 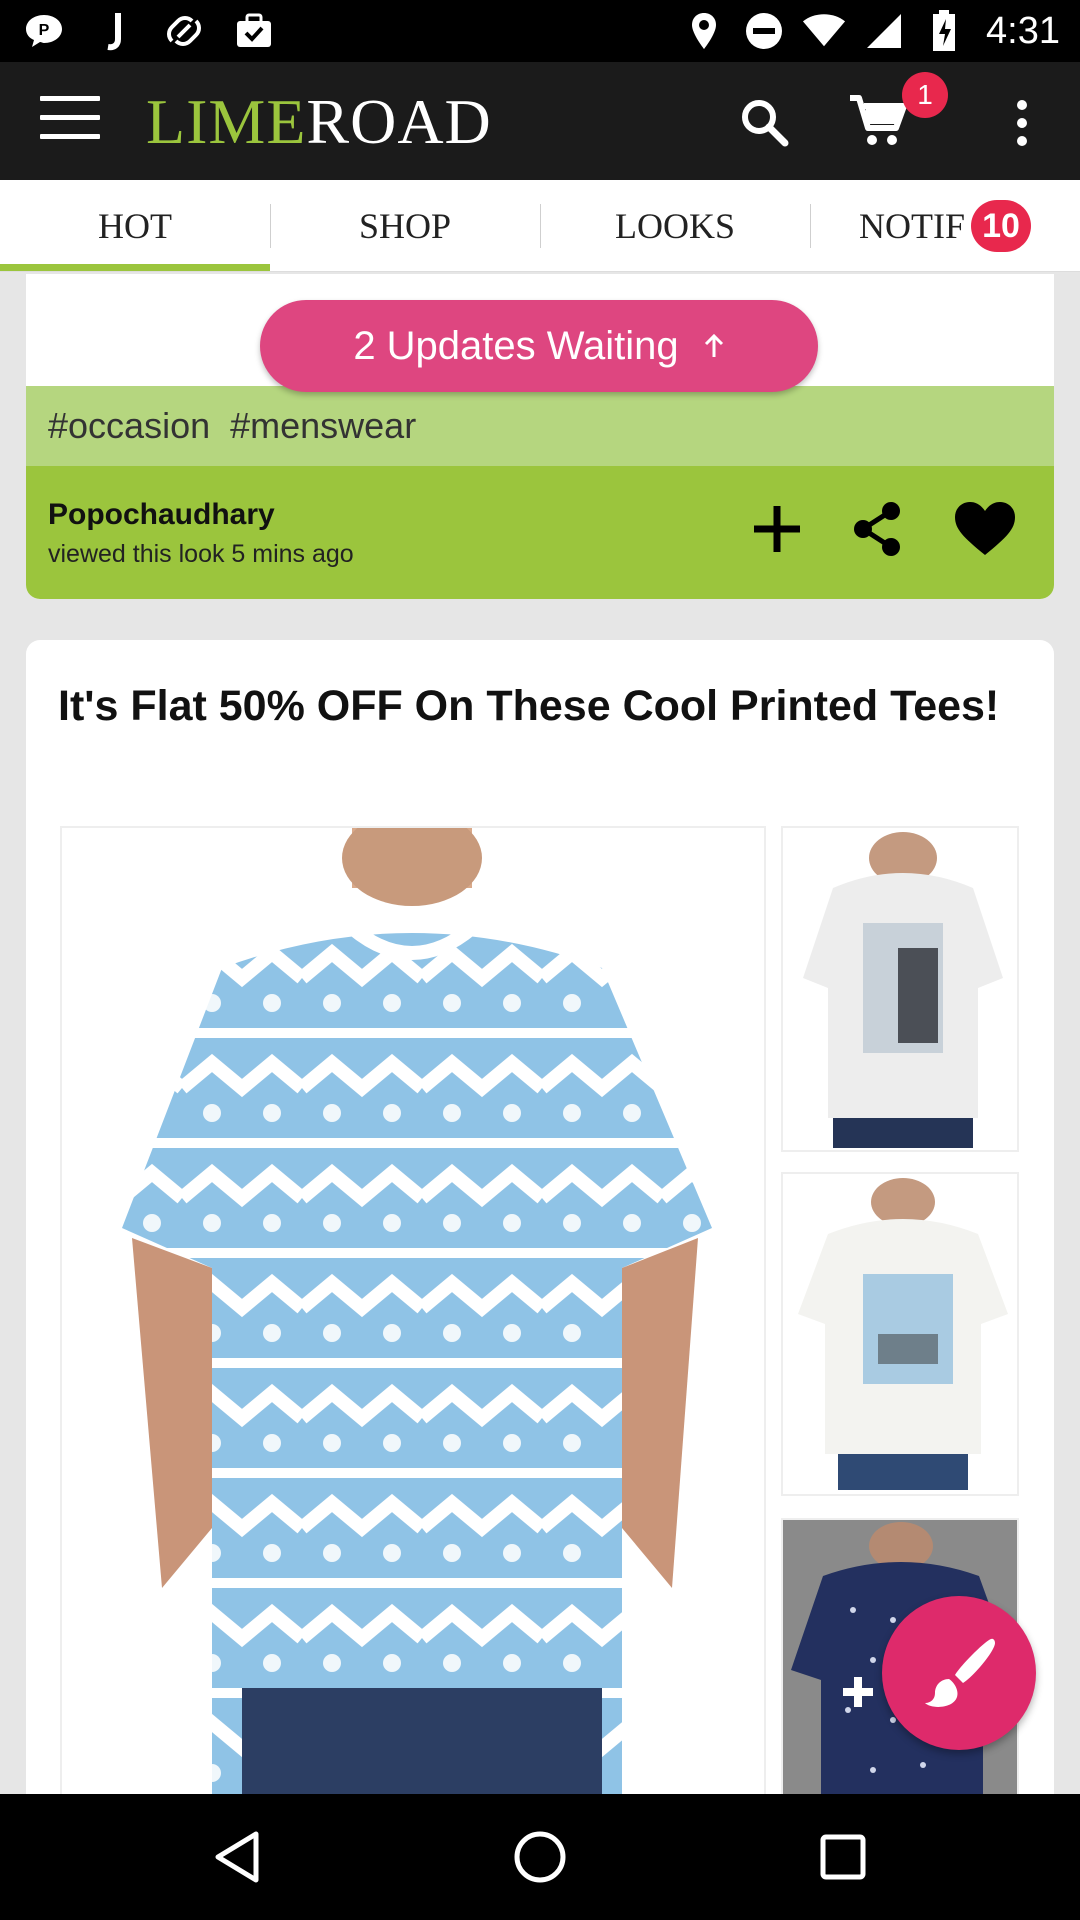 What do you see at coordinates (540, 426) in the screenshot?
I see `tag-bar: #occasion #menswear` at bounding box center [540, 426].